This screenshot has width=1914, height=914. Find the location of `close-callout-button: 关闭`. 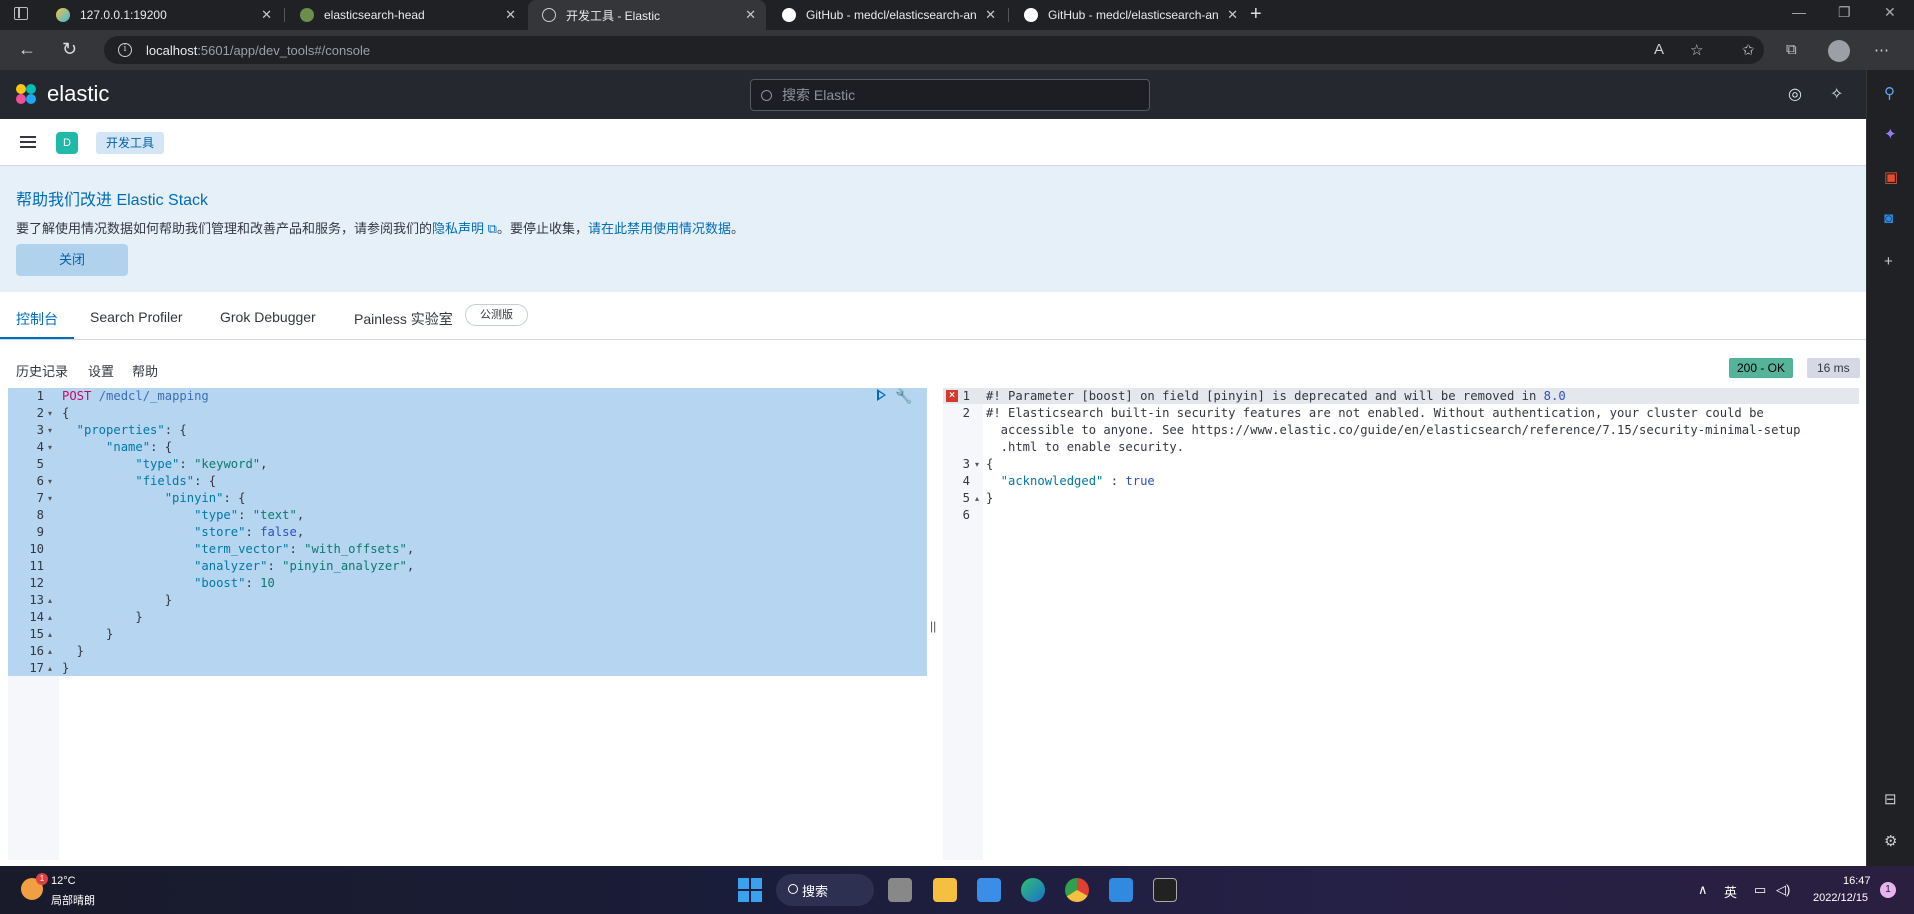

close-callout-button: 关闭 is located at coordinates (72, 260).